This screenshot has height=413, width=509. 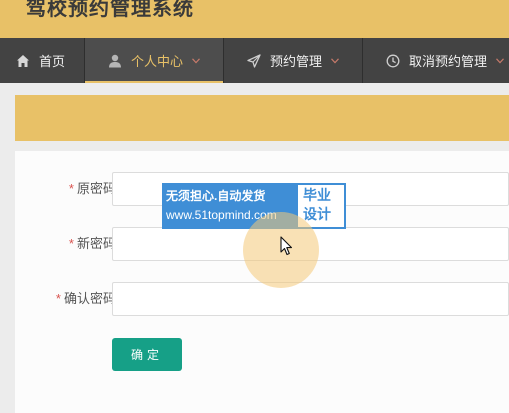 What do you see at coordinates (115, 61) in the screenshot?
I see `user-icon` at bounding box center [115, 61].